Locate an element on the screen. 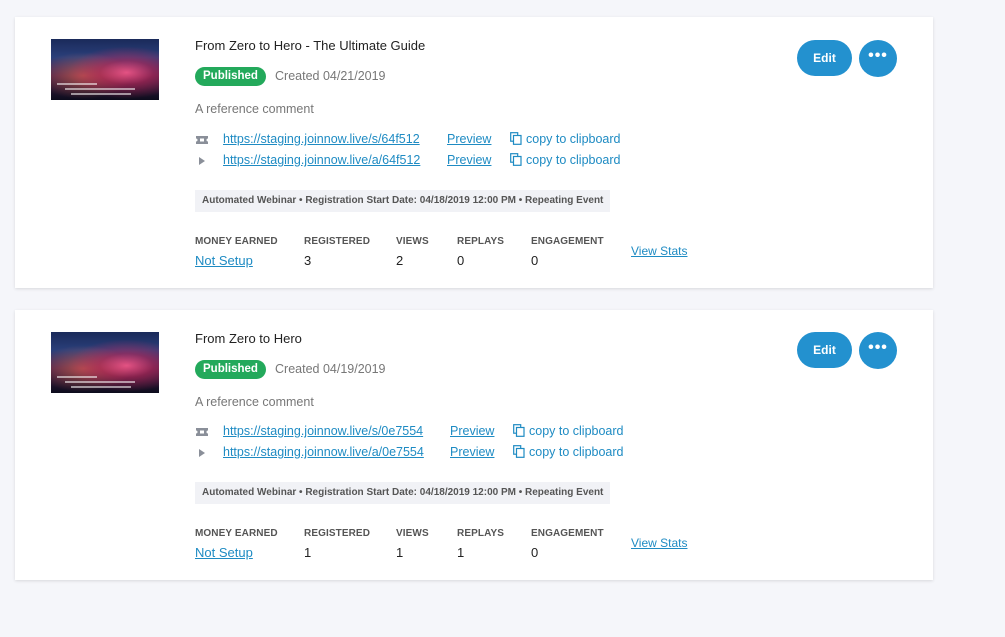 This screenshot has height=637, width=1005. registered-value: 3 is located at coordinates (308, 260).